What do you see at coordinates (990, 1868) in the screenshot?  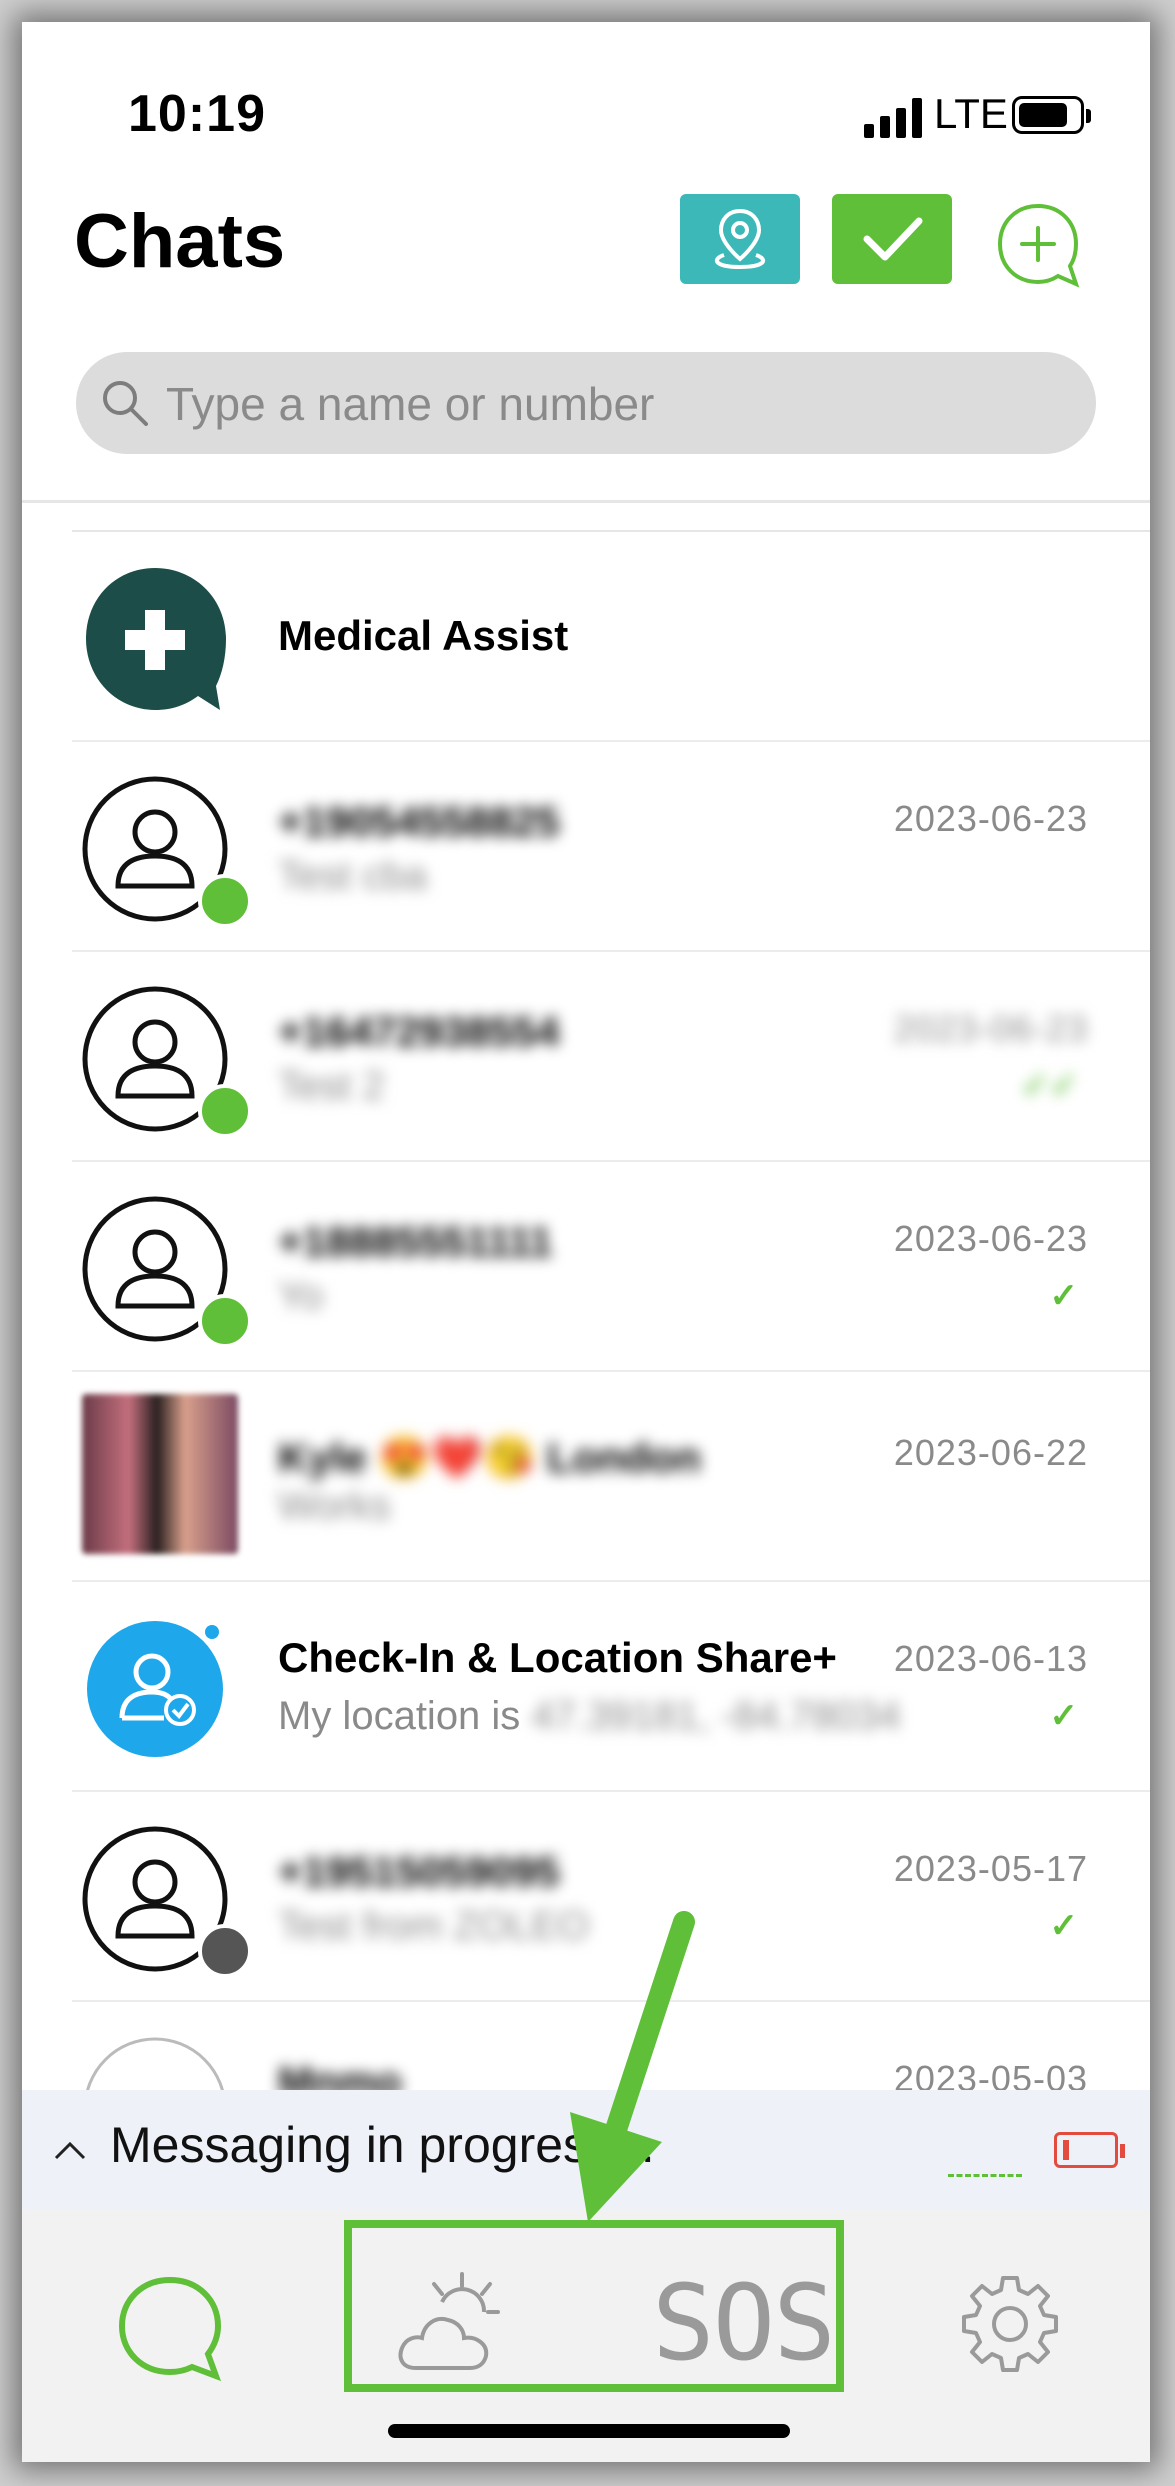 I see `chat-date: 2023-05-17` at bounding box center [990, 1868].